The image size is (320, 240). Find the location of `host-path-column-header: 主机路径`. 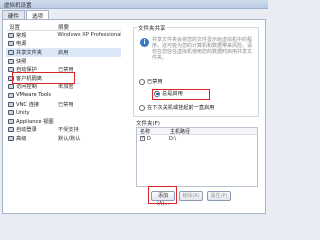

host-path-column-header: 主机路径 is located at coordinates (180, 131).